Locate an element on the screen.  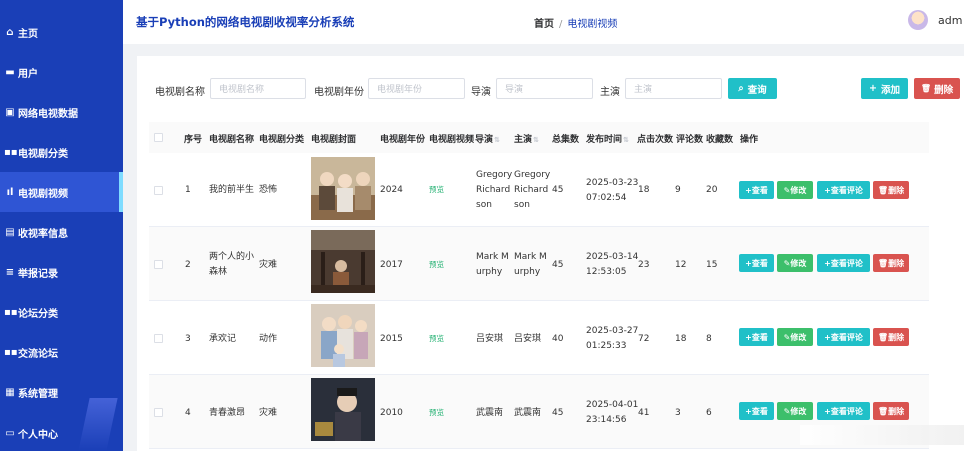
director-filter-input is located at coordinates (544, 88).